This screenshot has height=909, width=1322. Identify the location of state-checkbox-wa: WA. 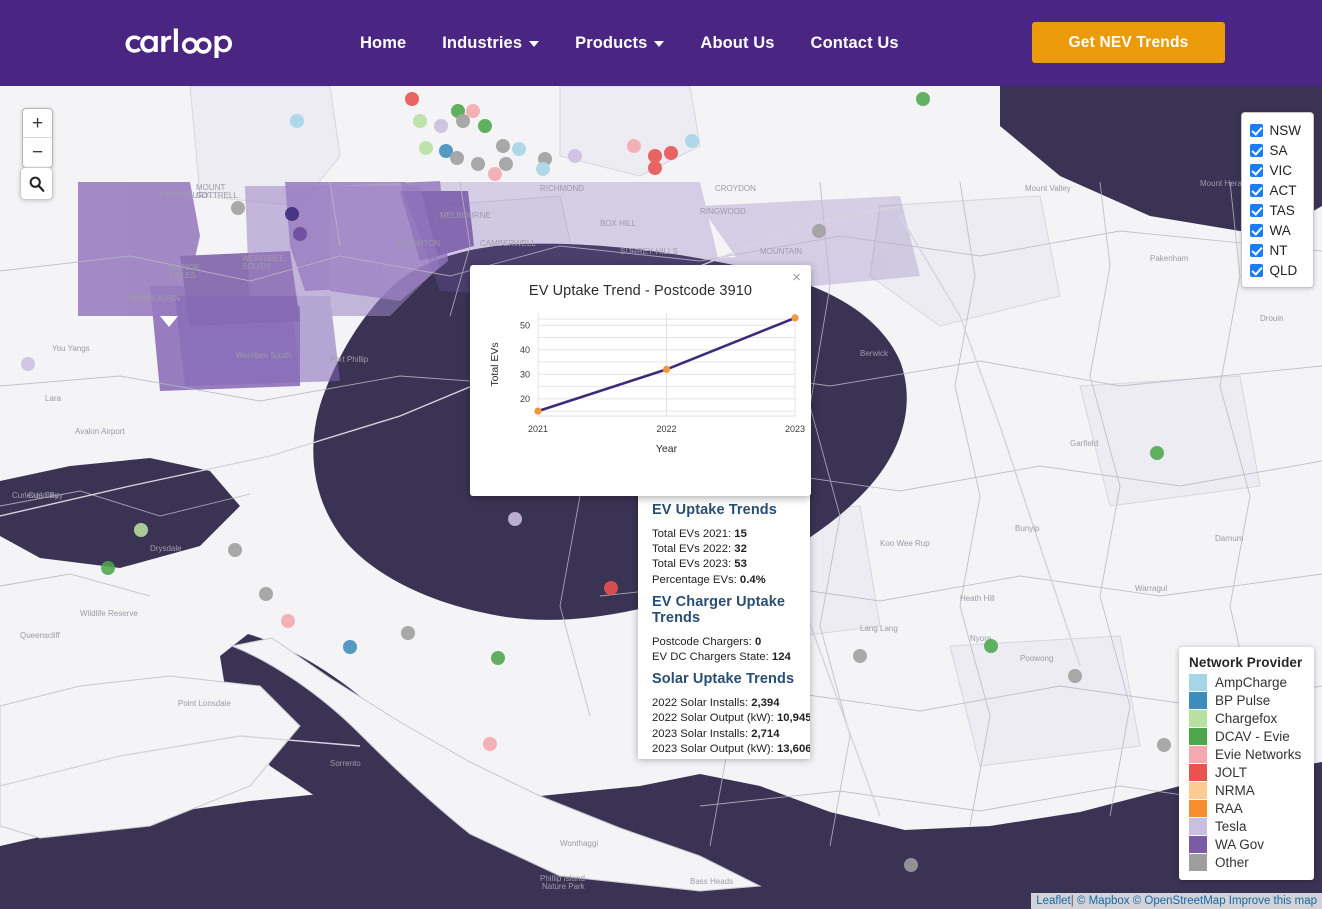
(1275, 230).